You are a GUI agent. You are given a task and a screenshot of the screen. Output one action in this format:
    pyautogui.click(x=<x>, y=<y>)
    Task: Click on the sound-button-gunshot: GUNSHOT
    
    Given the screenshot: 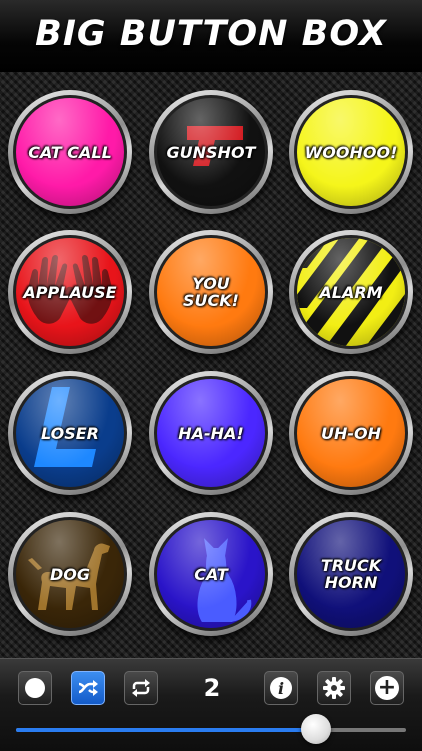 What is the action you would take?
    pyautogui.click(x=211, y=152)
    